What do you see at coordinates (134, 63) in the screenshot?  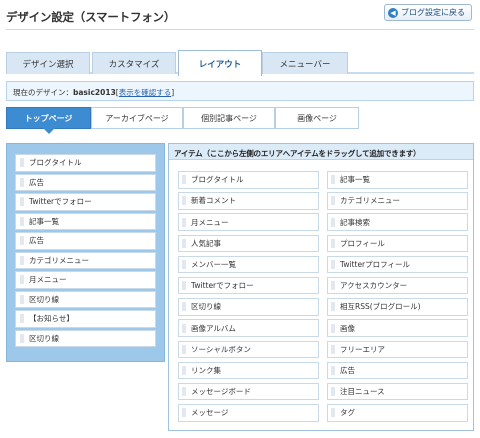 I see `tab-customize: カスタマイズ` at bounding box center [134, 63].